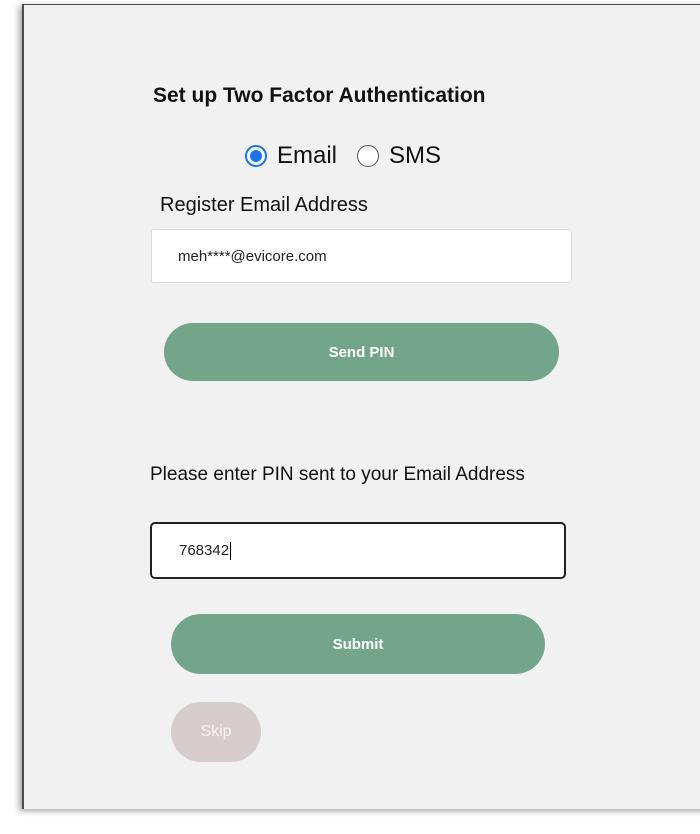 This screenshot has height=834, width=700. I want to click on radio-email-label: Email, so click(307, 155).